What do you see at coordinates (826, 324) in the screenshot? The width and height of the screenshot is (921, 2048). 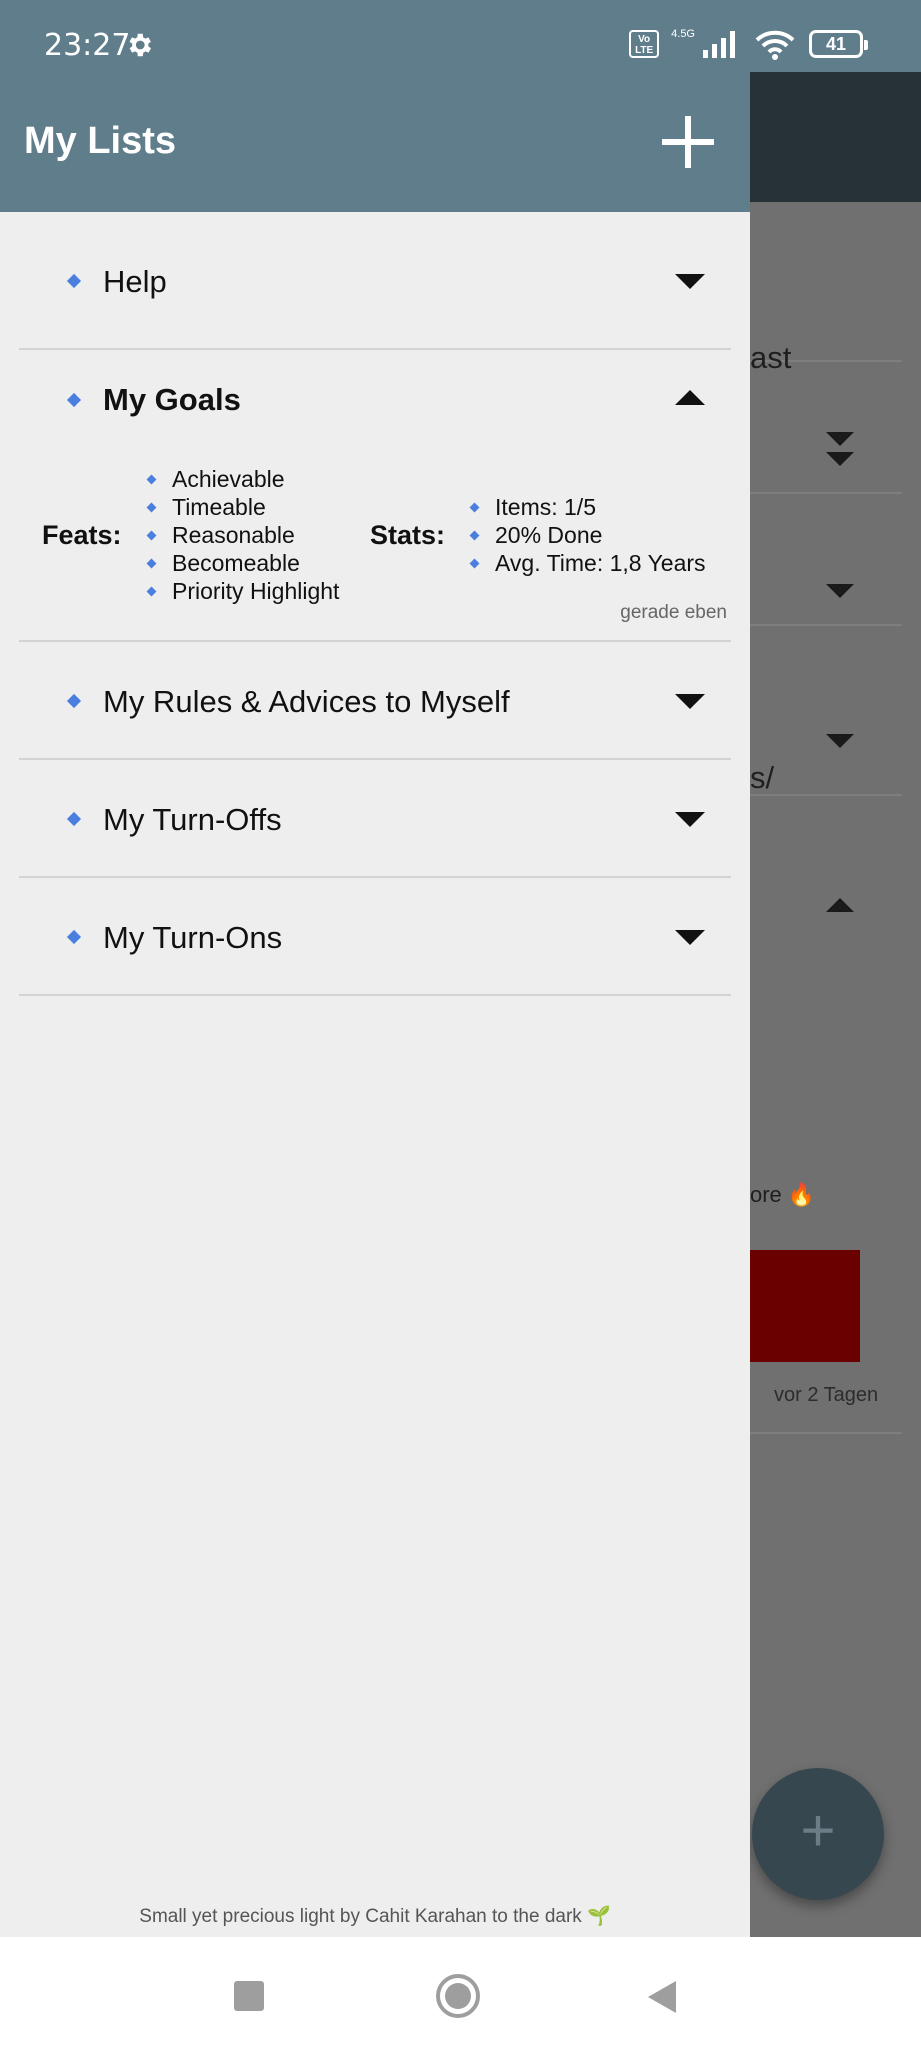 I see `background-row: ast` at bounding box center [826, 324].